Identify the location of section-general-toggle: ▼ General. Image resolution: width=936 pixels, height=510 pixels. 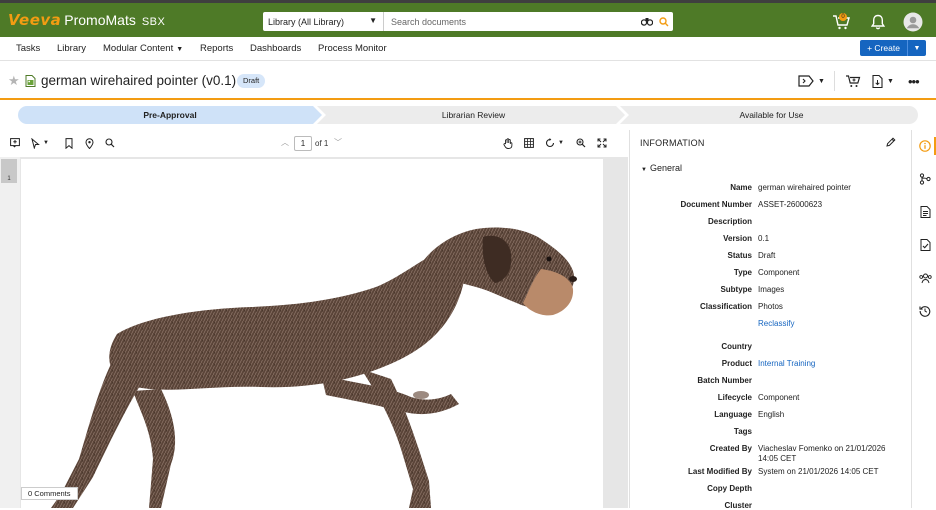
(661, 168).